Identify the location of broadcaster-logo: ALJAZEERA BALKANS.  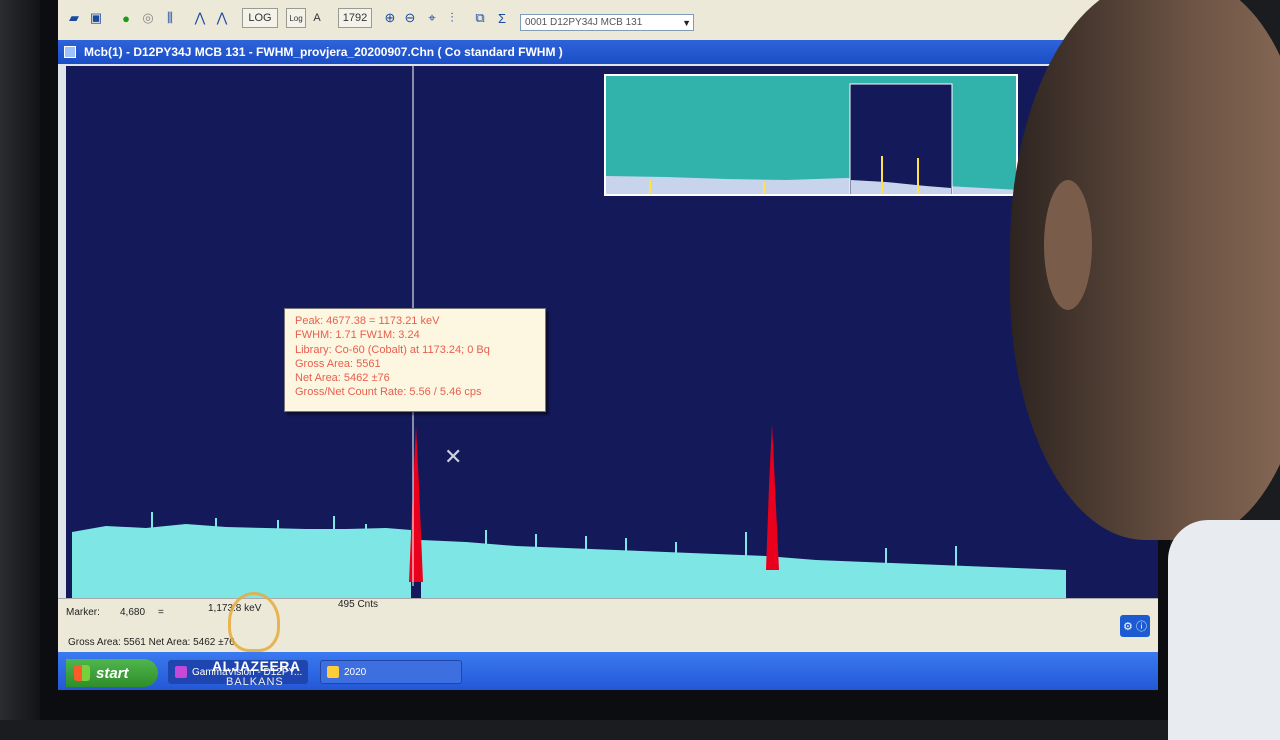
(261, 648).